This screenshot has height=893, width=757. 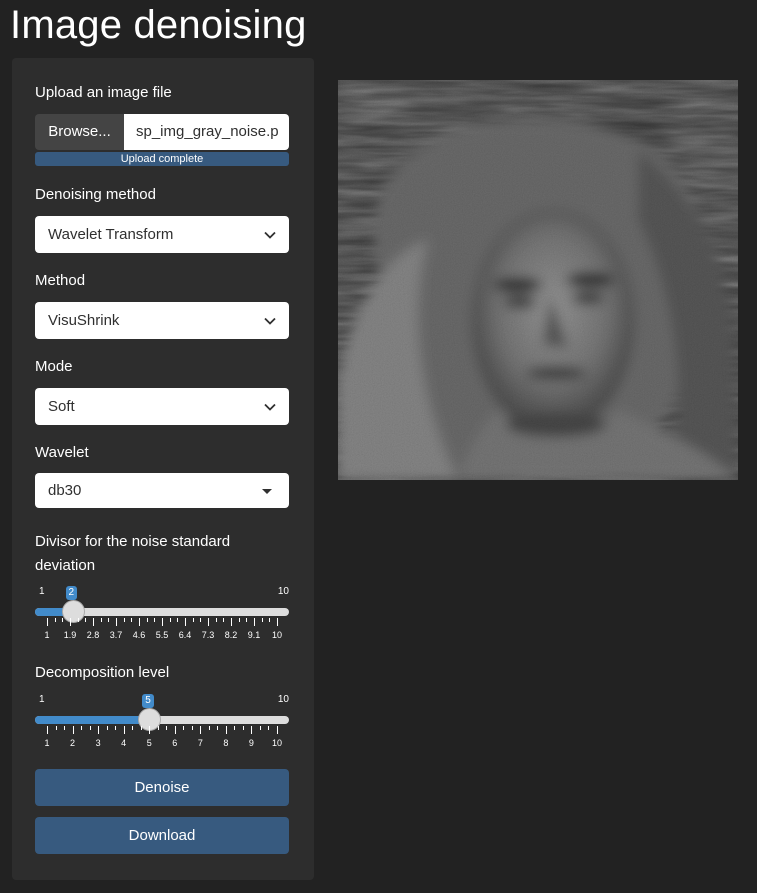 I want to click on slider-tick-label: 10, so click(x=277, y=635).